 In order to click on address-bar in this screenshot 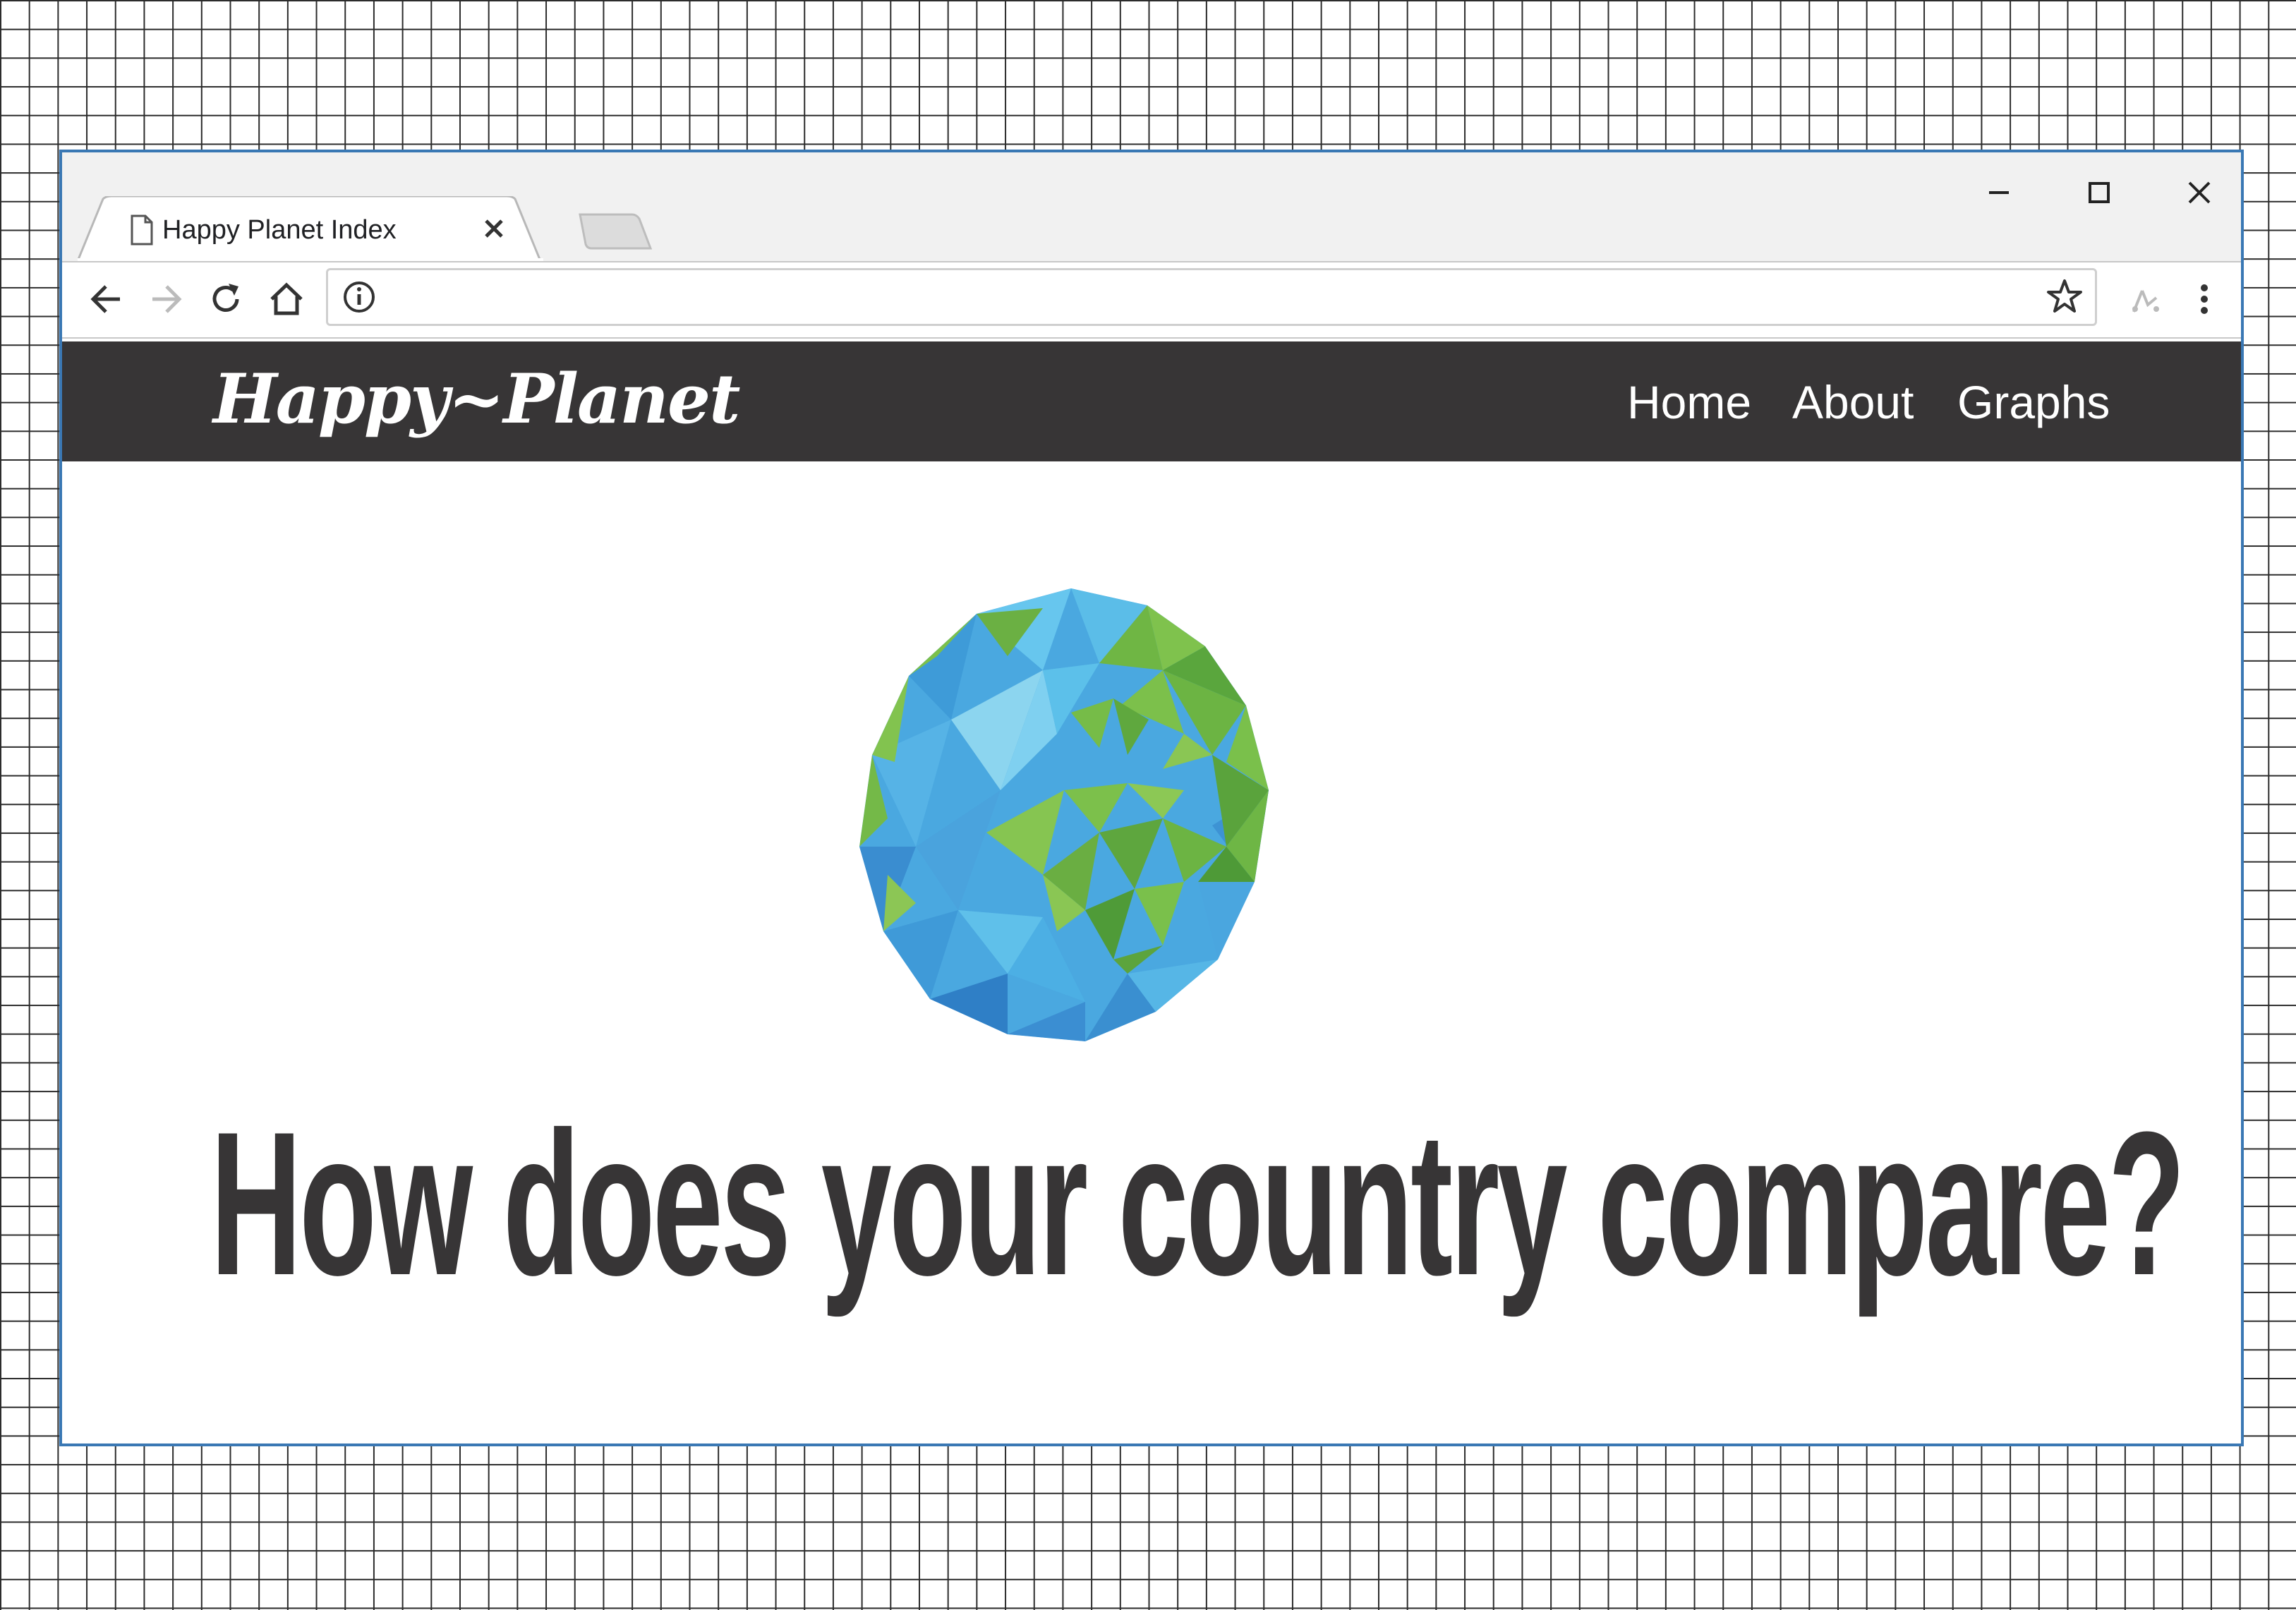, I will do `click(1211, 297)`.